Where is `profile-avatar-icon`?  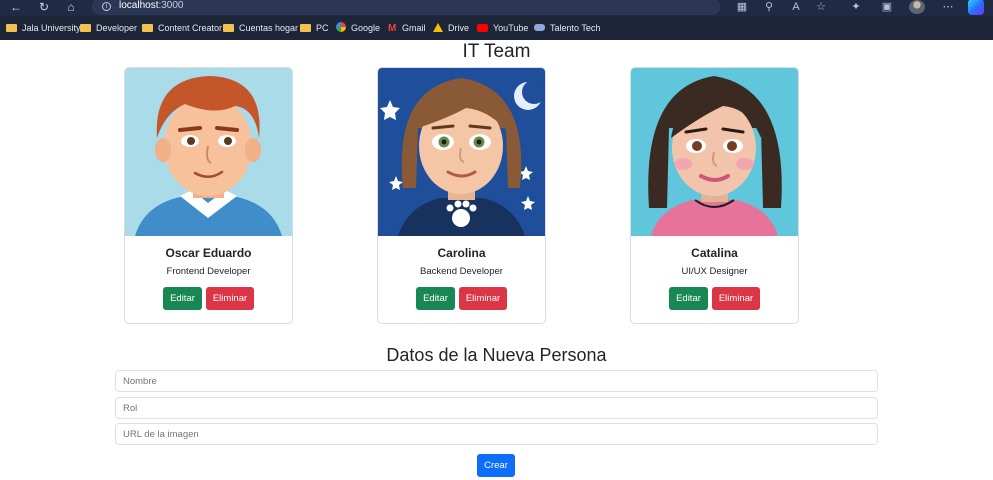 profile-avatar-icon is located at coordinates (917, 7).